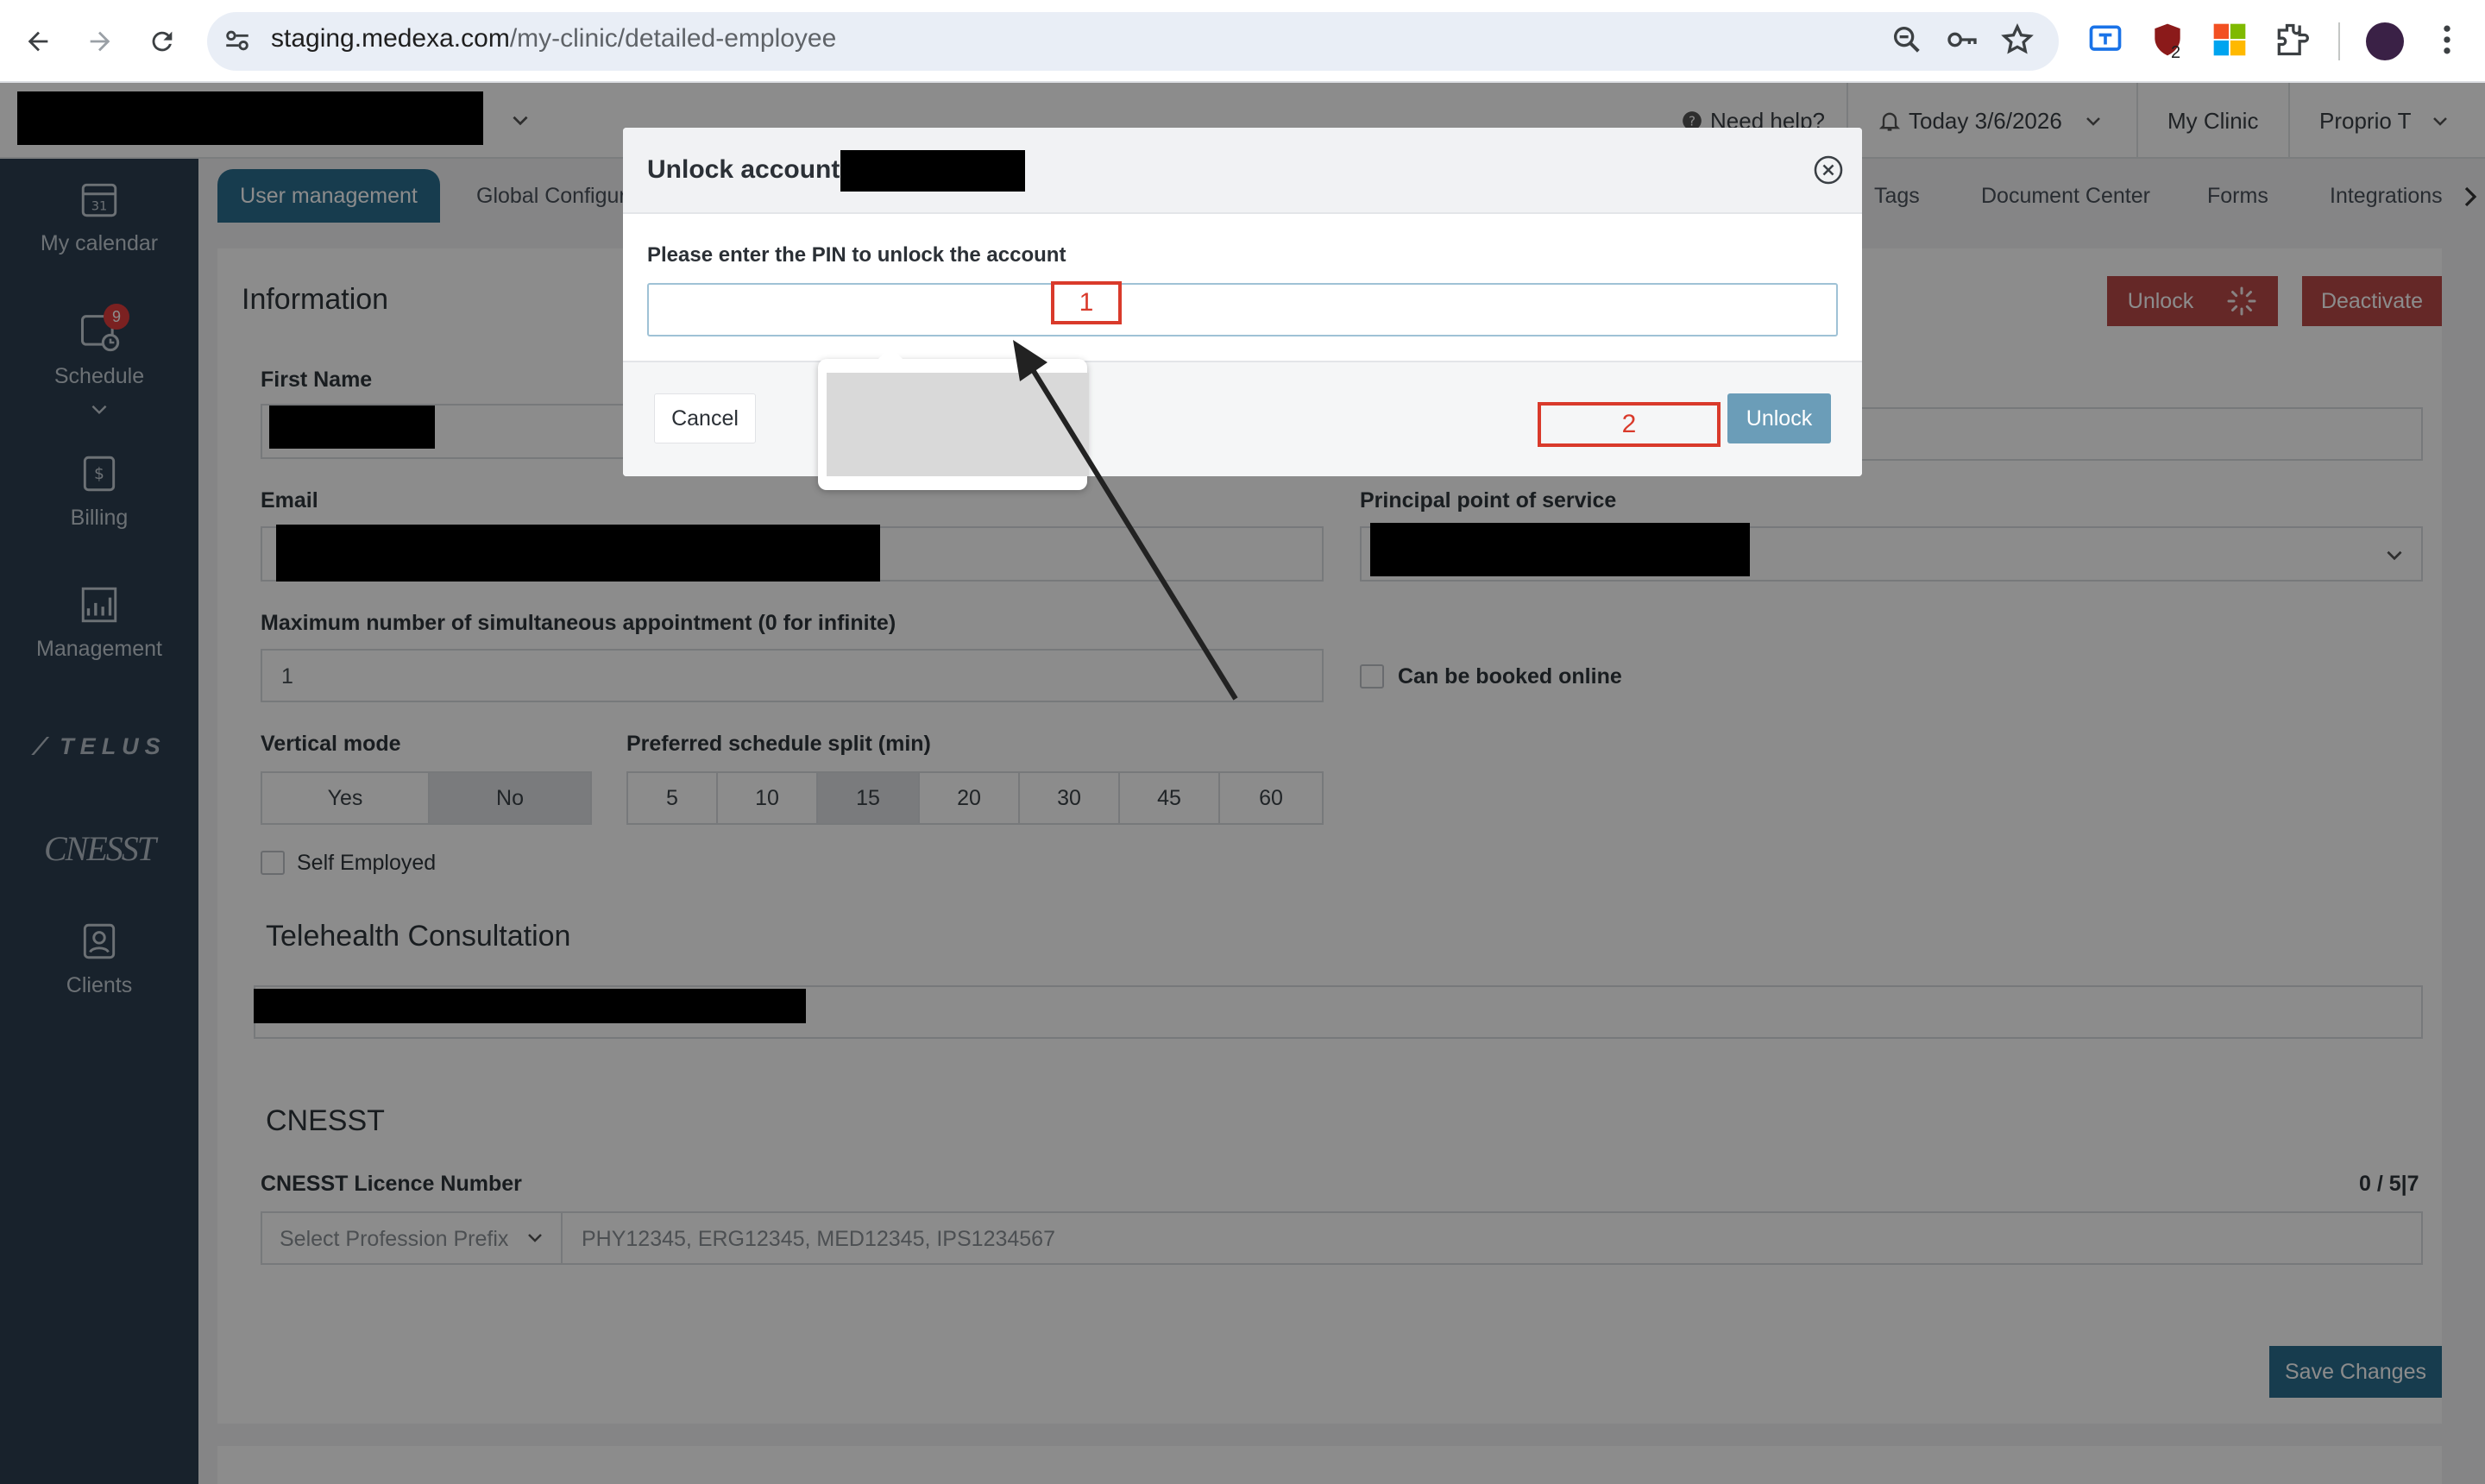  I want to click on cancel-label: Cancel, so click(705, 418).